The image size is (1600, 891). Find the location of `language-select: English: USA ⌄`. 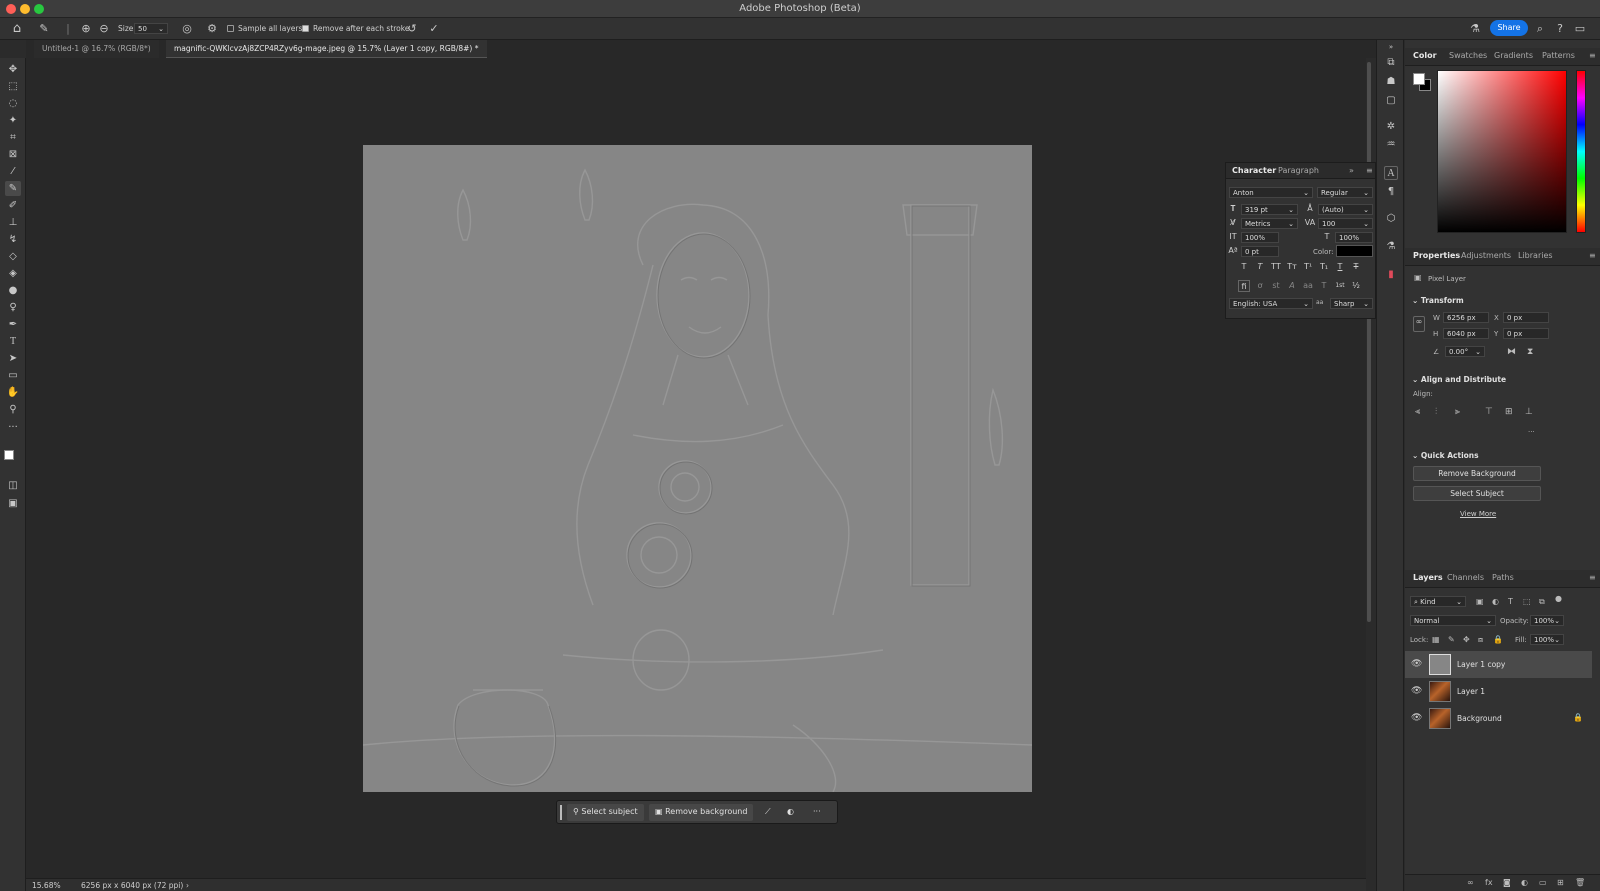

language-select: English: USA ⌄ is located at coordinates (1271, 303).